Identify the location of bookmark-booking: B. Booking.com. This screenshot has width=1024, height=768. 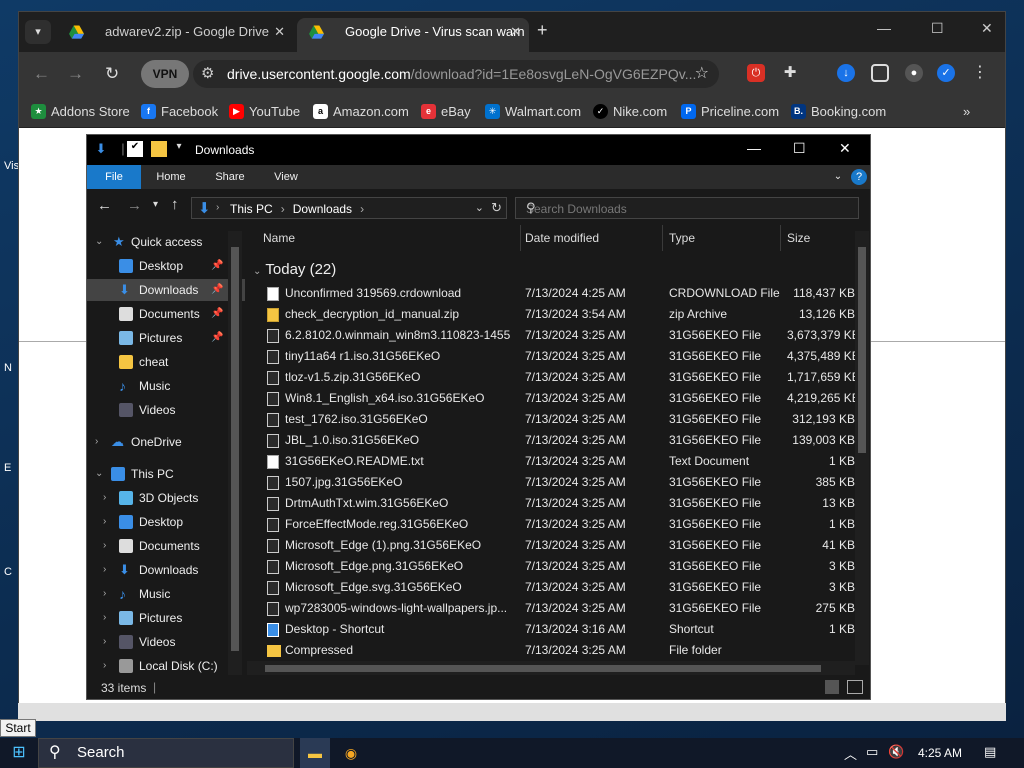
(838, 111).